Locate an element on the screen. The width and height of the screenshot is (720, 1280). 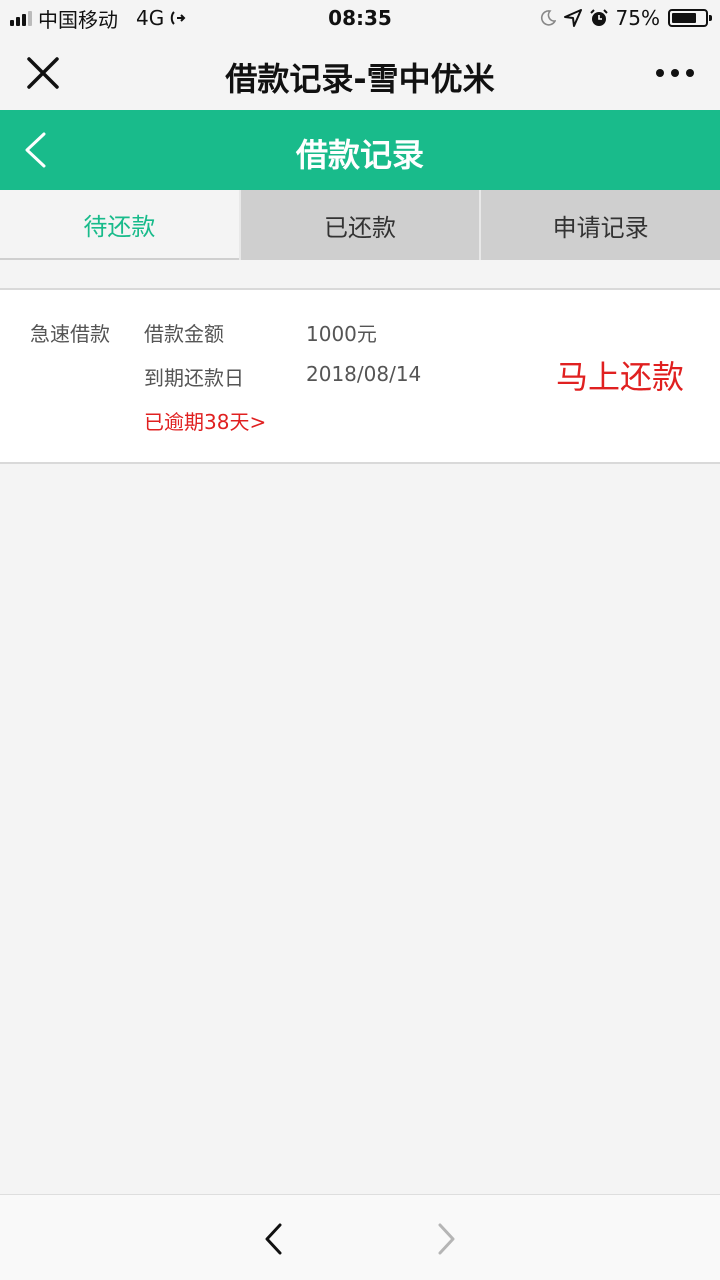
tab-pending-repayment: 待还款 is located at coordinates (119, 225).